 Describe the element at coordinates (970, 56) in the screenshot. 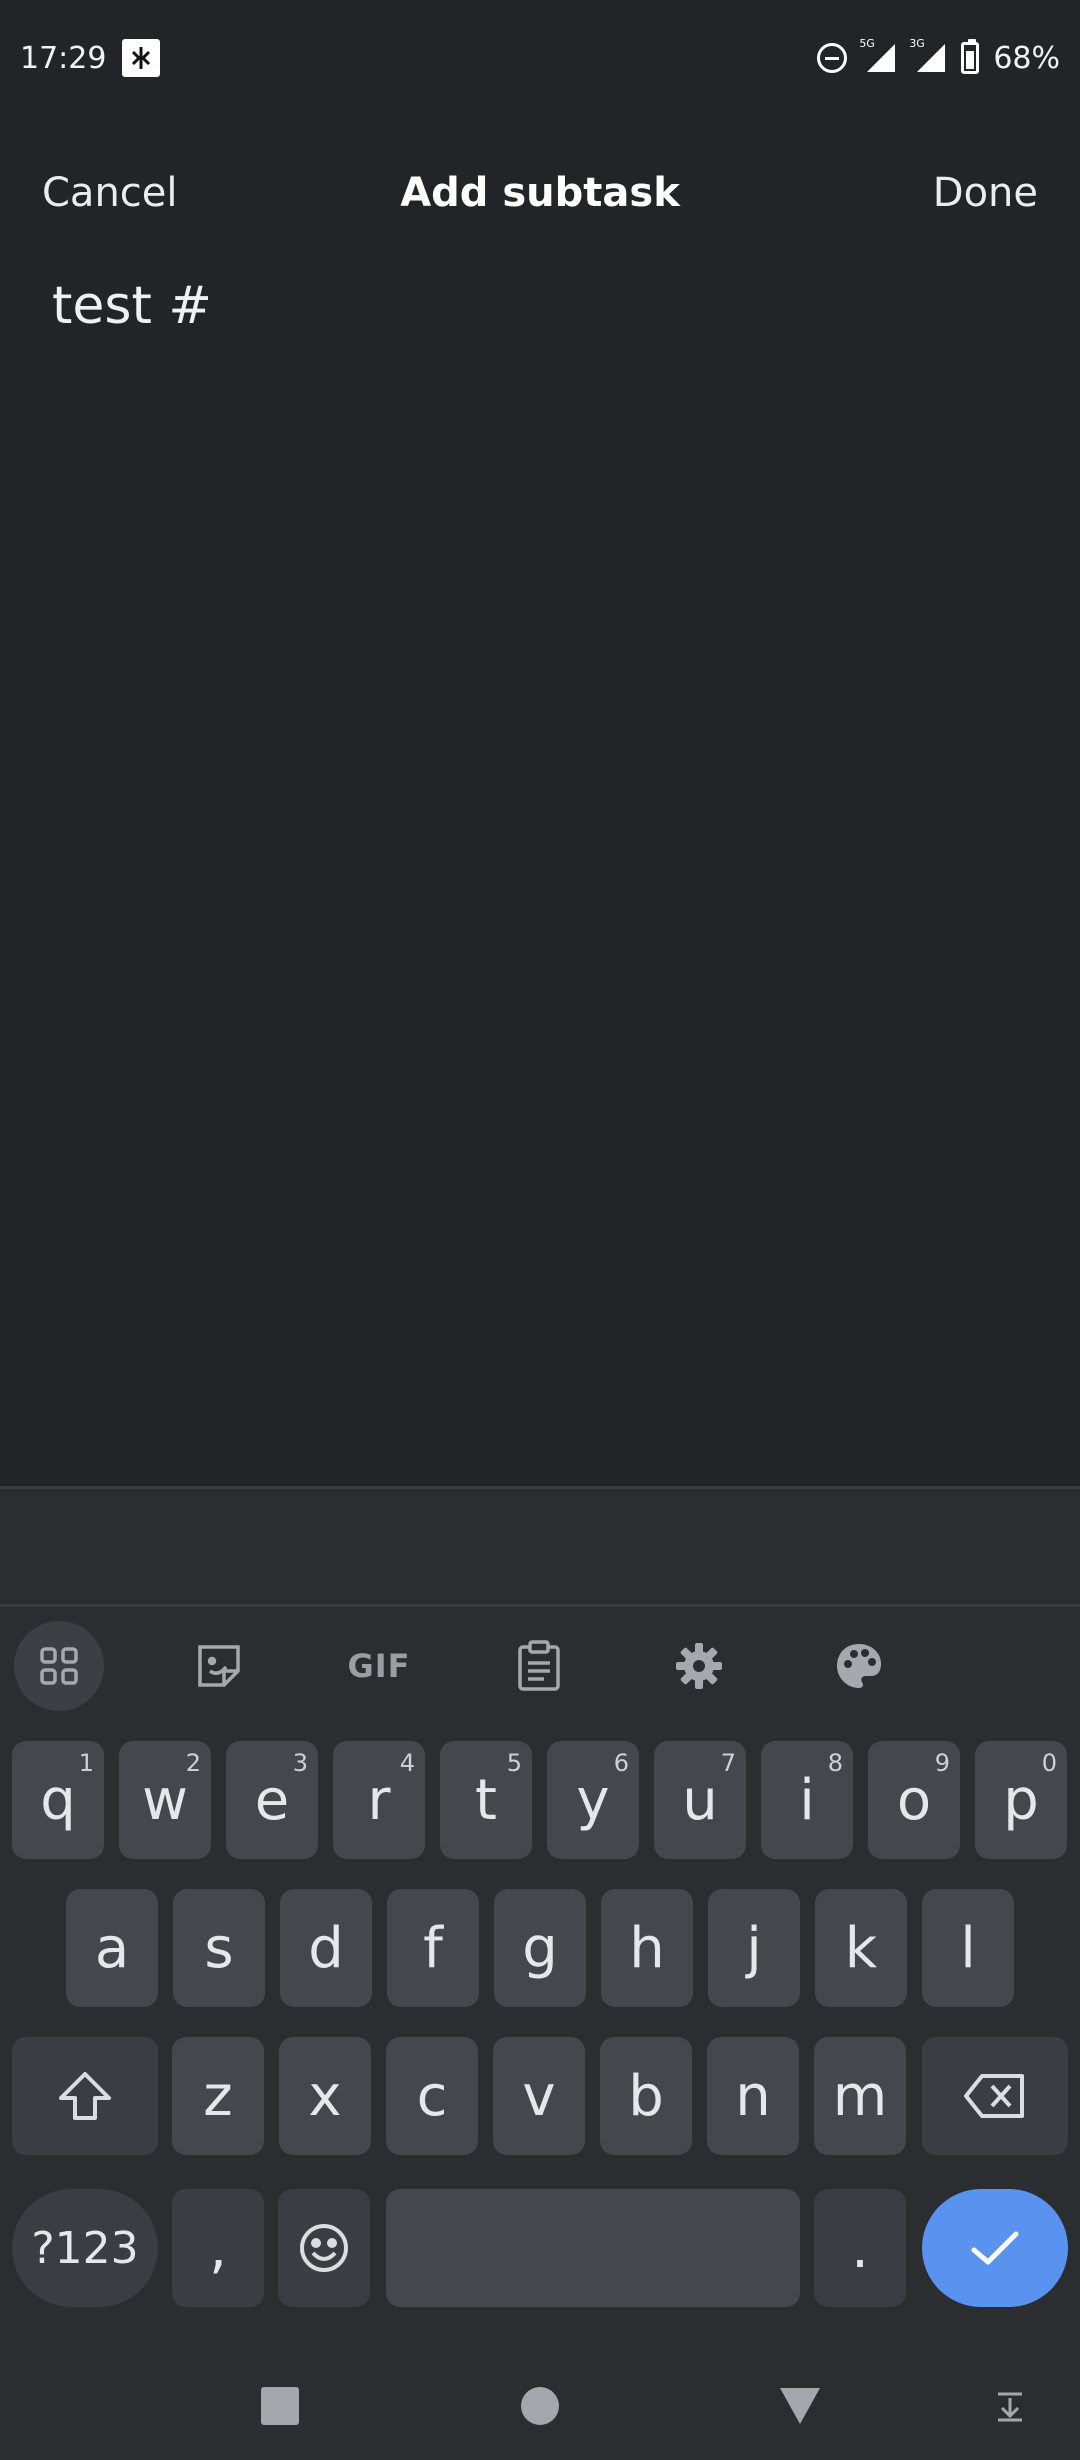

I see `battery-icon` at that location.